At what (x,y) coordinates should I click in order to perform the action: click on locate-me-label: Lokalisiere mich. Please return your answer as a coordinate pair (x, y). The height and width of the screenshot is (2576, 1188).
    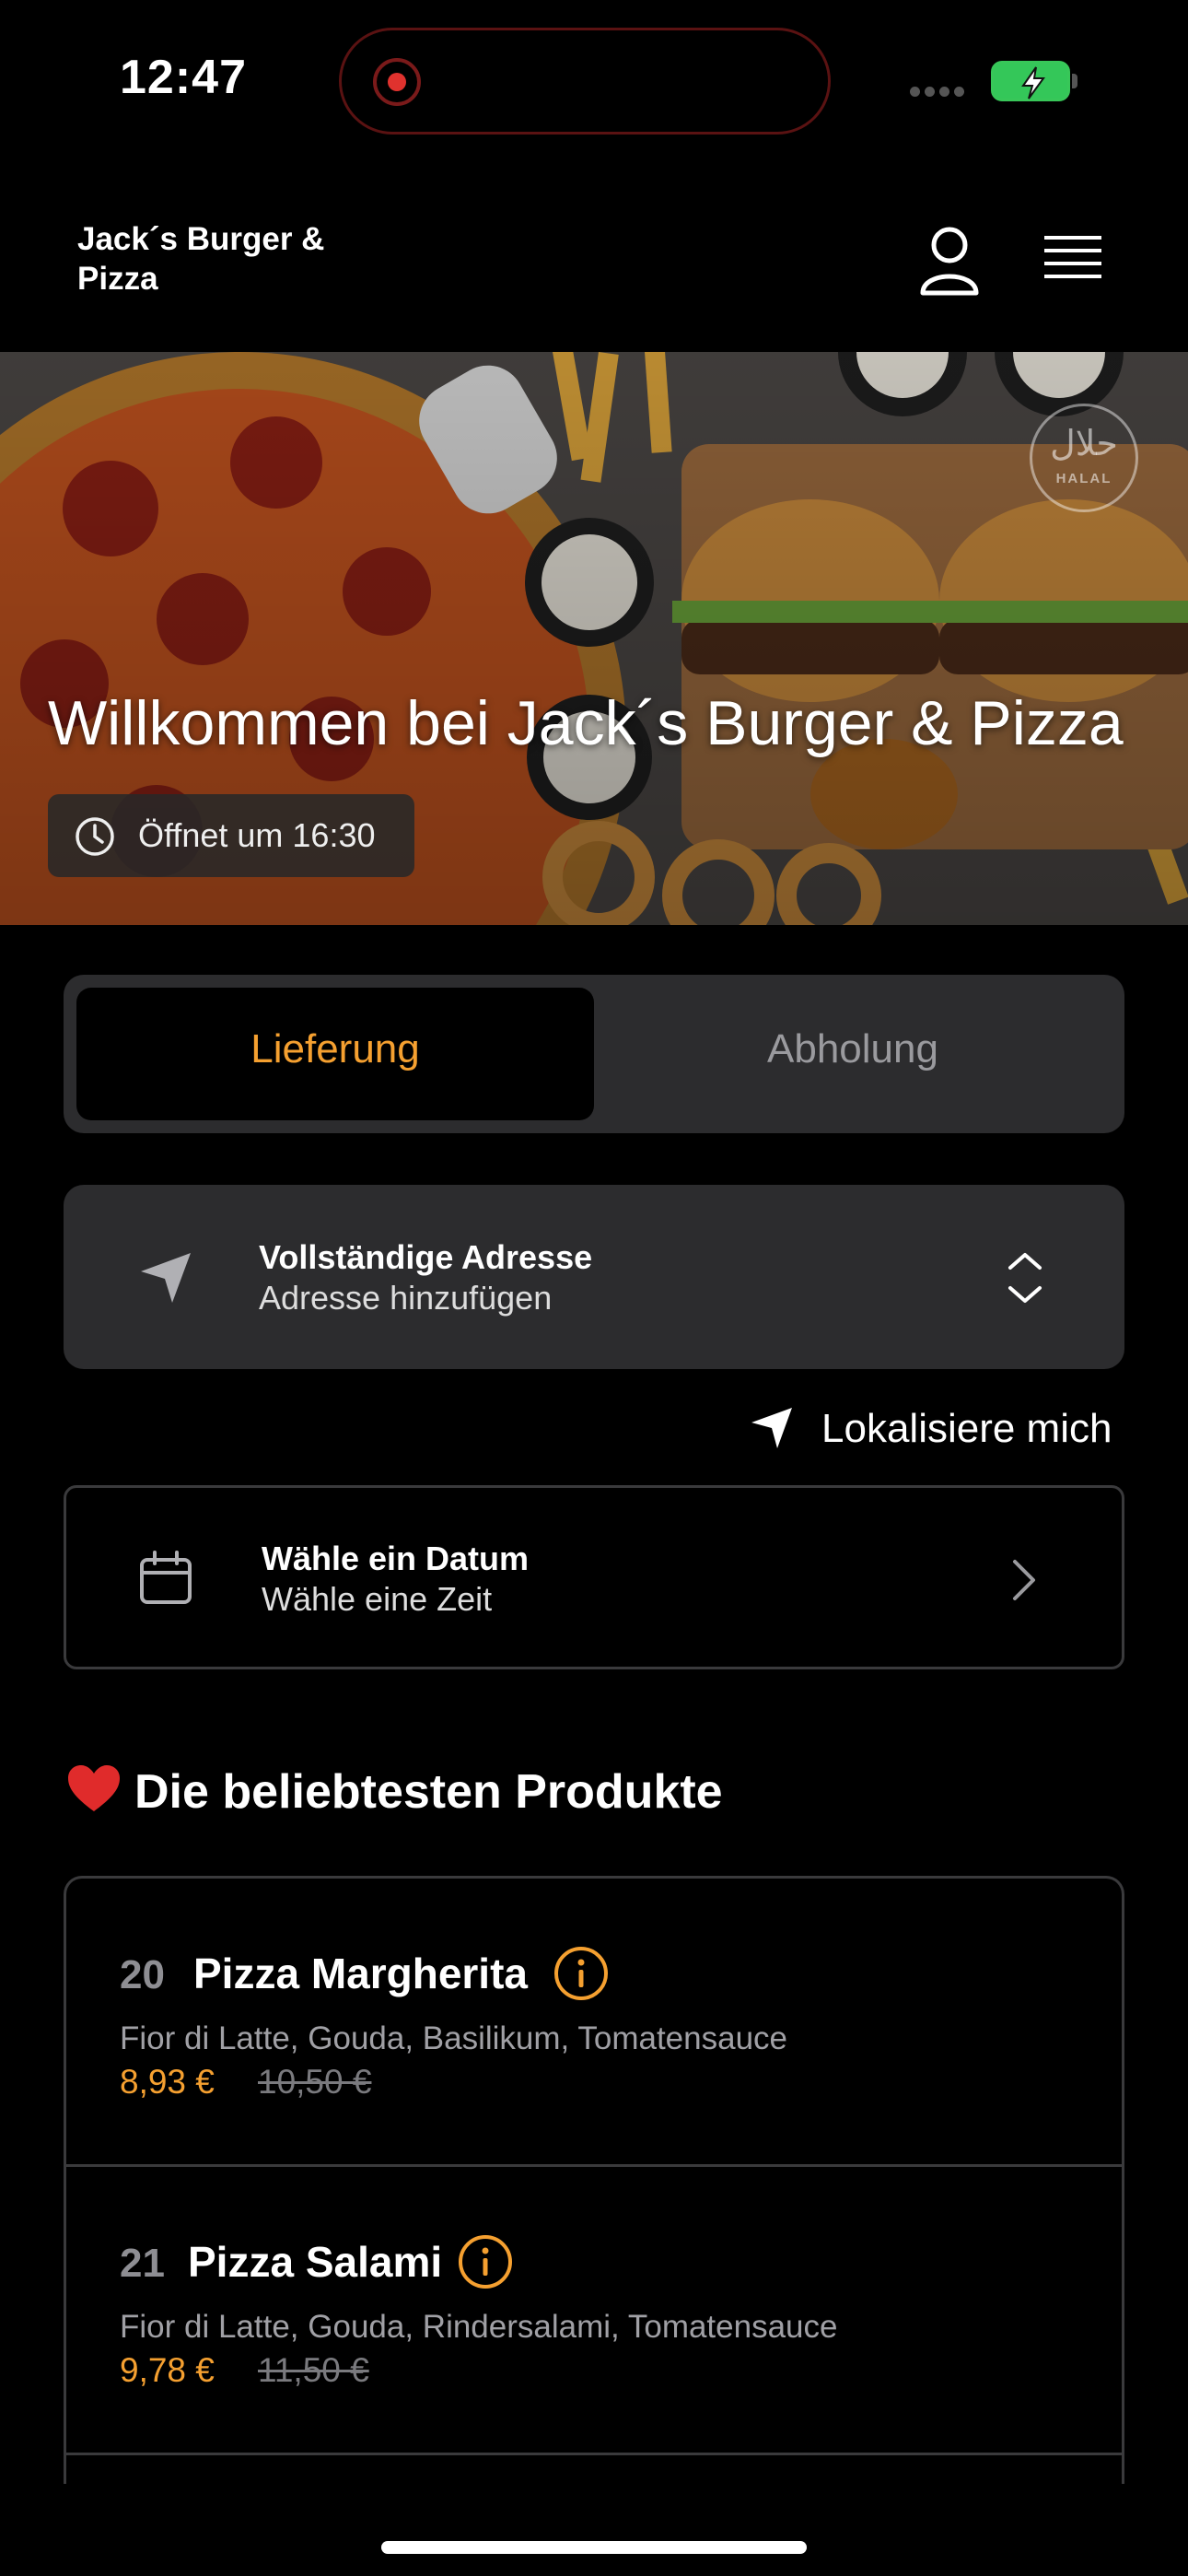
    Looking at the image, I should click on (967, 1428).